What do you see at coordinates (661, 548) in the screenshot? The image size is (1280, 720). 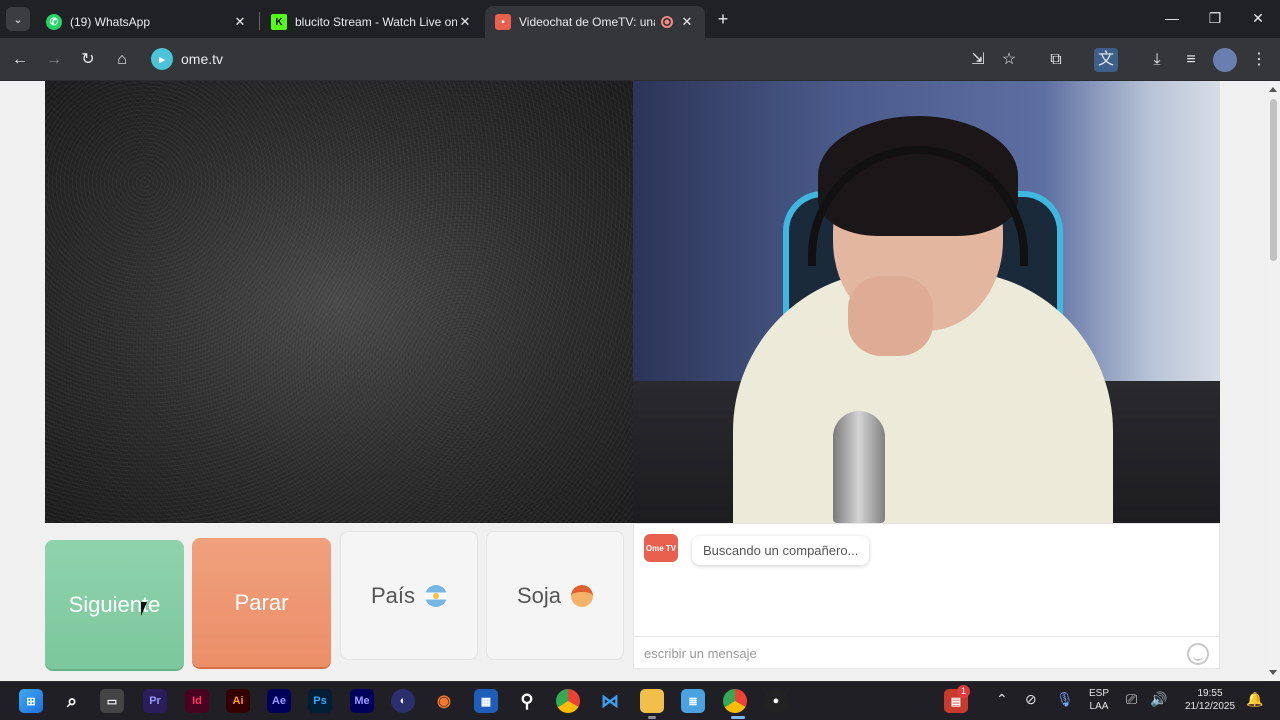 I see `ometv-logo: Ome TV` at bounding box center [661, 548].